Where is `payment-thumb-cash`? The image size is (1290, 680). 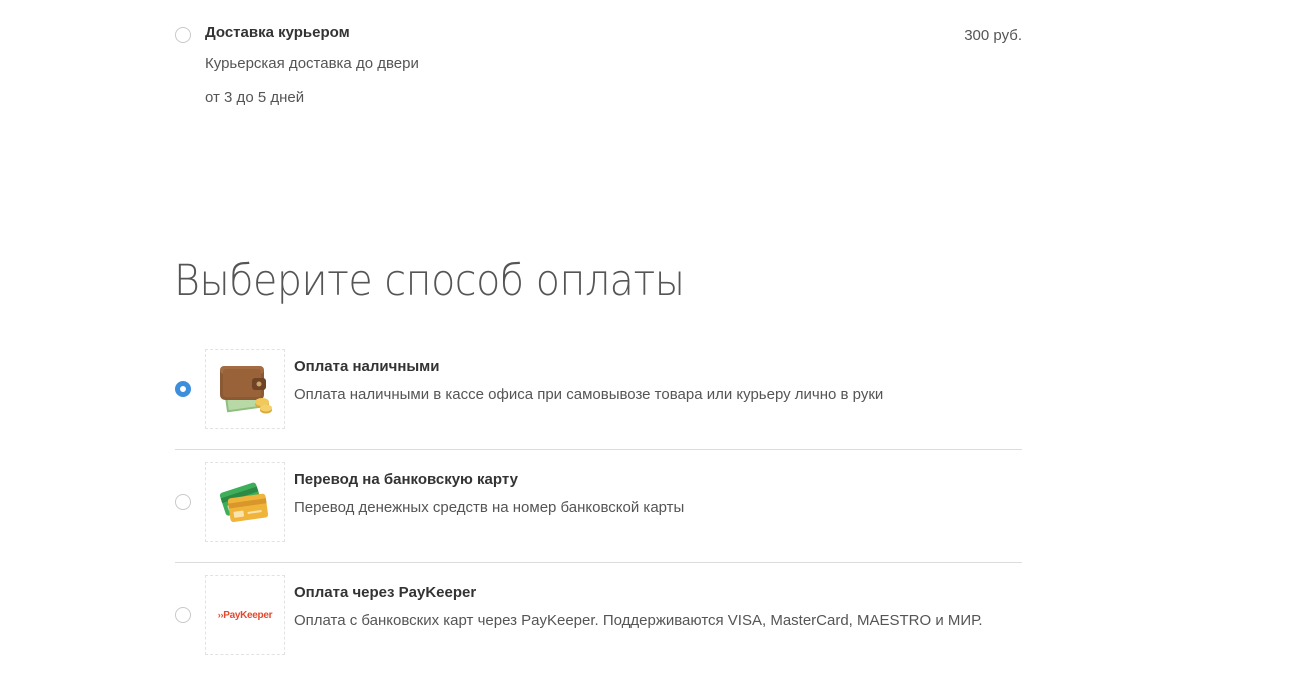
payment-thumb-cash is located at coordinates (245, 389).